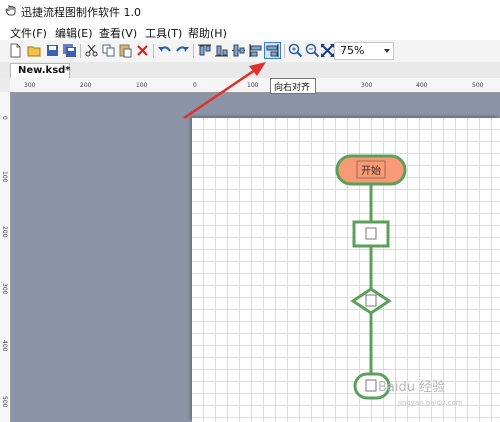 The image size is (500, 422). I want to click on tooltip-text: 向右对齐, so click(292, 88).